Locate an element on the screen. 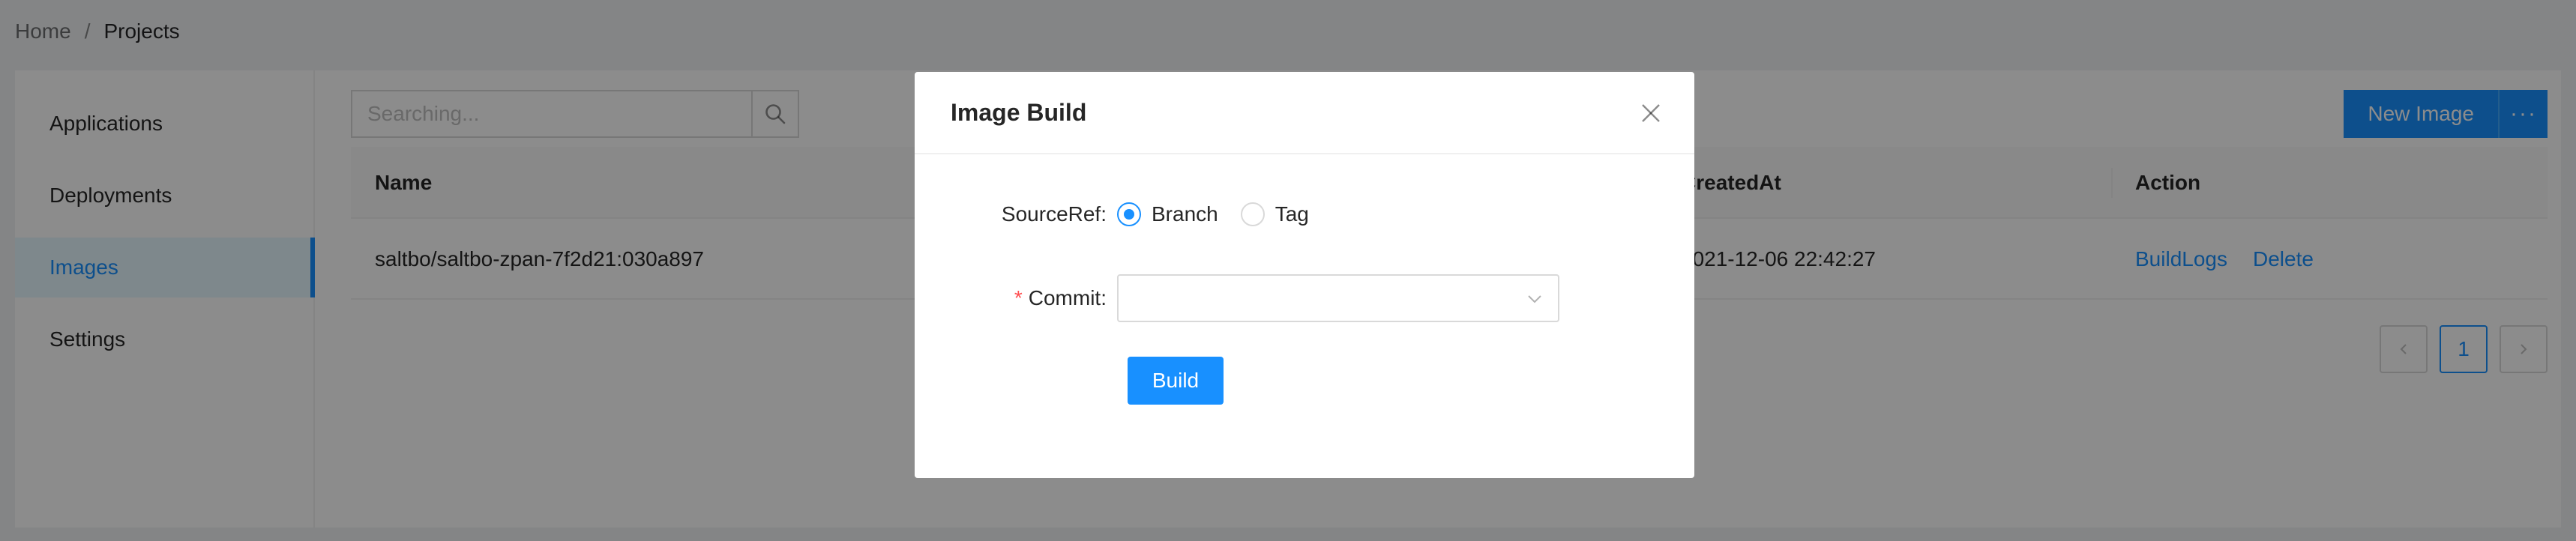 Image resolution: width=2576 pixels, height=541 pixels. modal-close-button is located at coordinates (1650, 113).